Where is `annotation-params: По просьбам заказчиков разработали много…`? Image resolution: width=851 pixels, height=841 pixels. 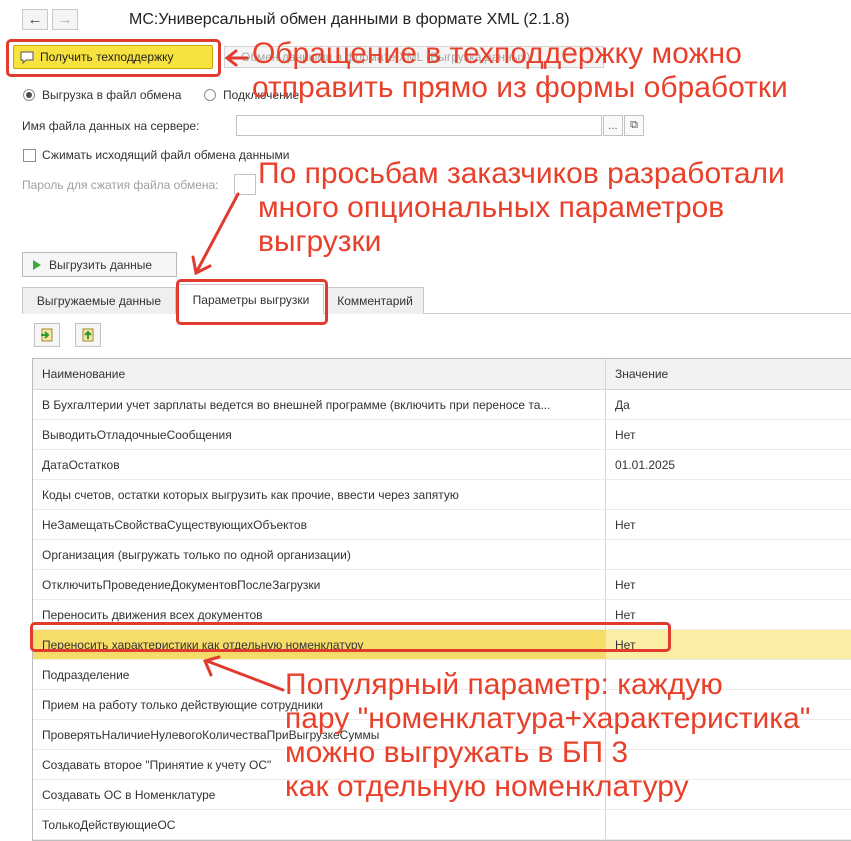 annotation-params: По просьбам заказчиков разработали много… is located at coordinates (521, 207).